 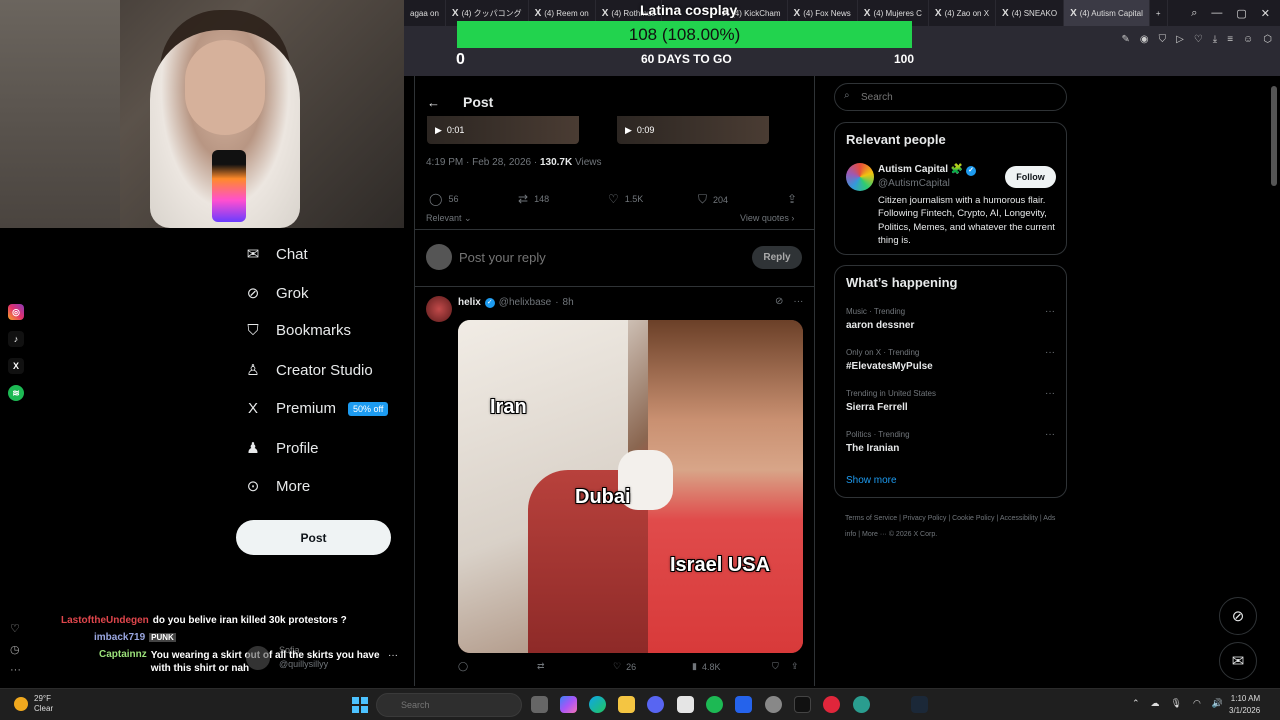 What do you see at coordinates (1107, 13) in the screenshot?
I see `browser-tab-active: X (4) Autism Capital` at bounding box center [1107, 13].